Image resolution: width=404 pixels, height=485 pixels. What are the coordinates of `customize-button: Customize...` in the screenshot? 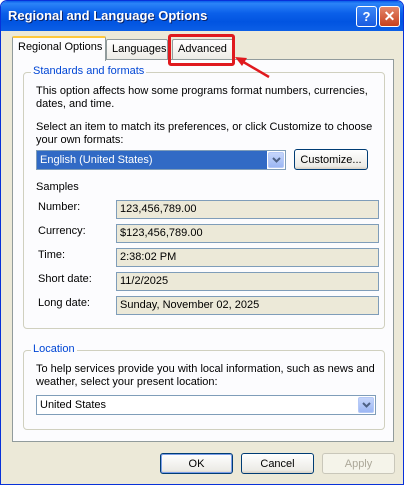 It's located at (331, 159).